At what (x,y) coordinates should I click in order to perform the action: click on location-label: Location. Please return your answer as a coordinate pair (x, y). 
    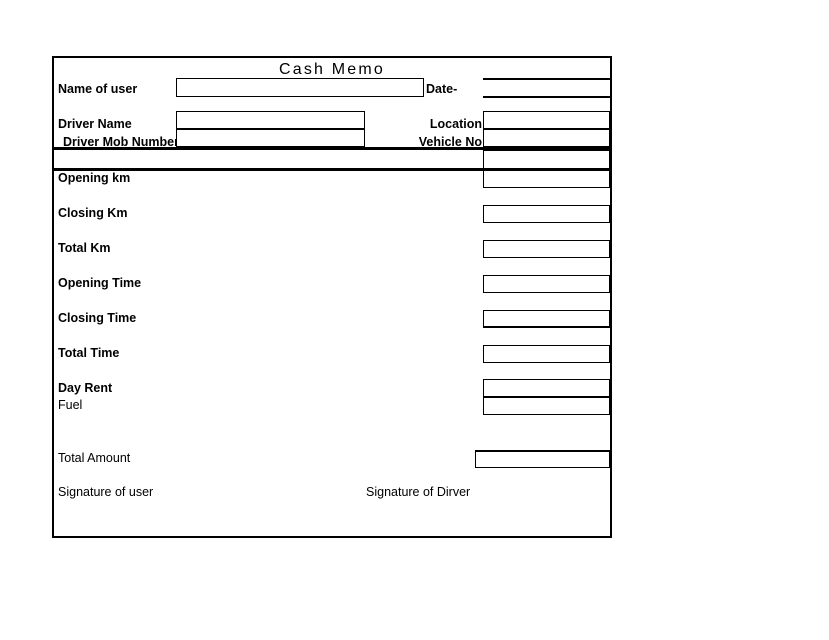
    Looking at the image, I should click on (455, 124).